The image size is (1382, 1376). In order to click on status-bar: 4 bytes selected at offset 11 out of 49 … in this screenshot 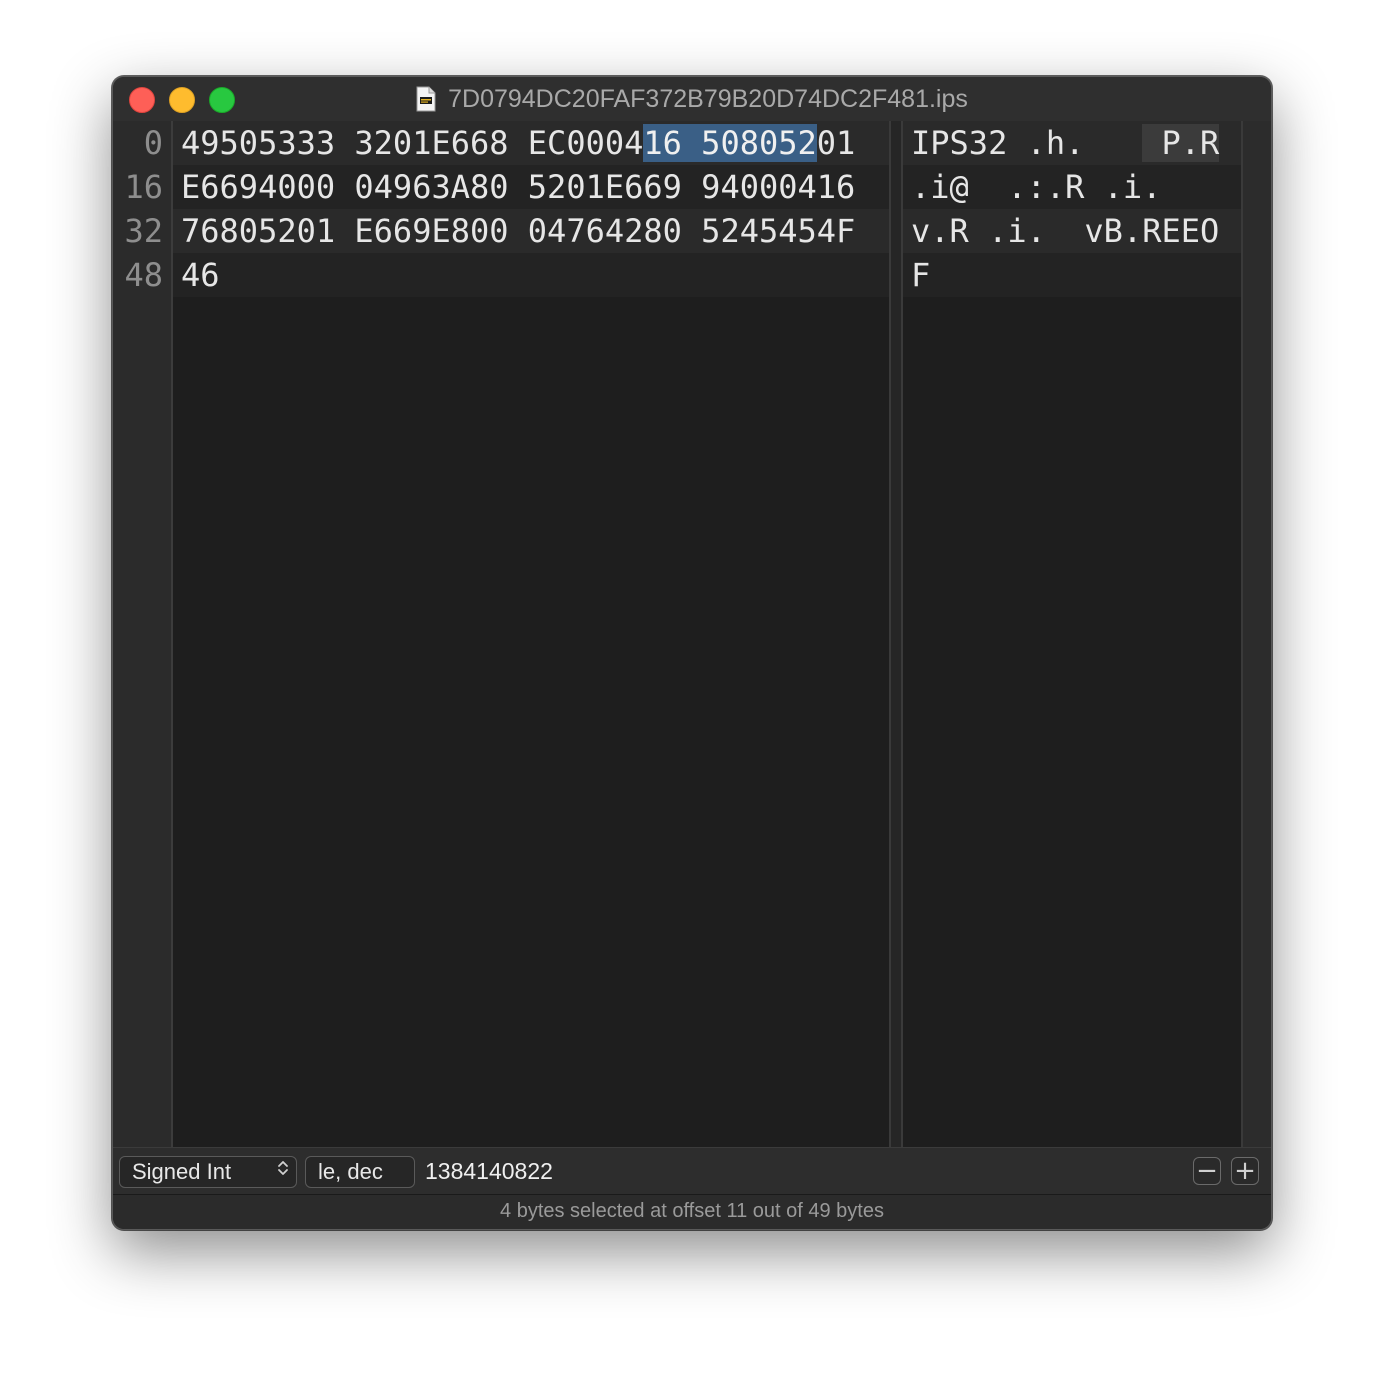, I will do `click(692, 1212)`.